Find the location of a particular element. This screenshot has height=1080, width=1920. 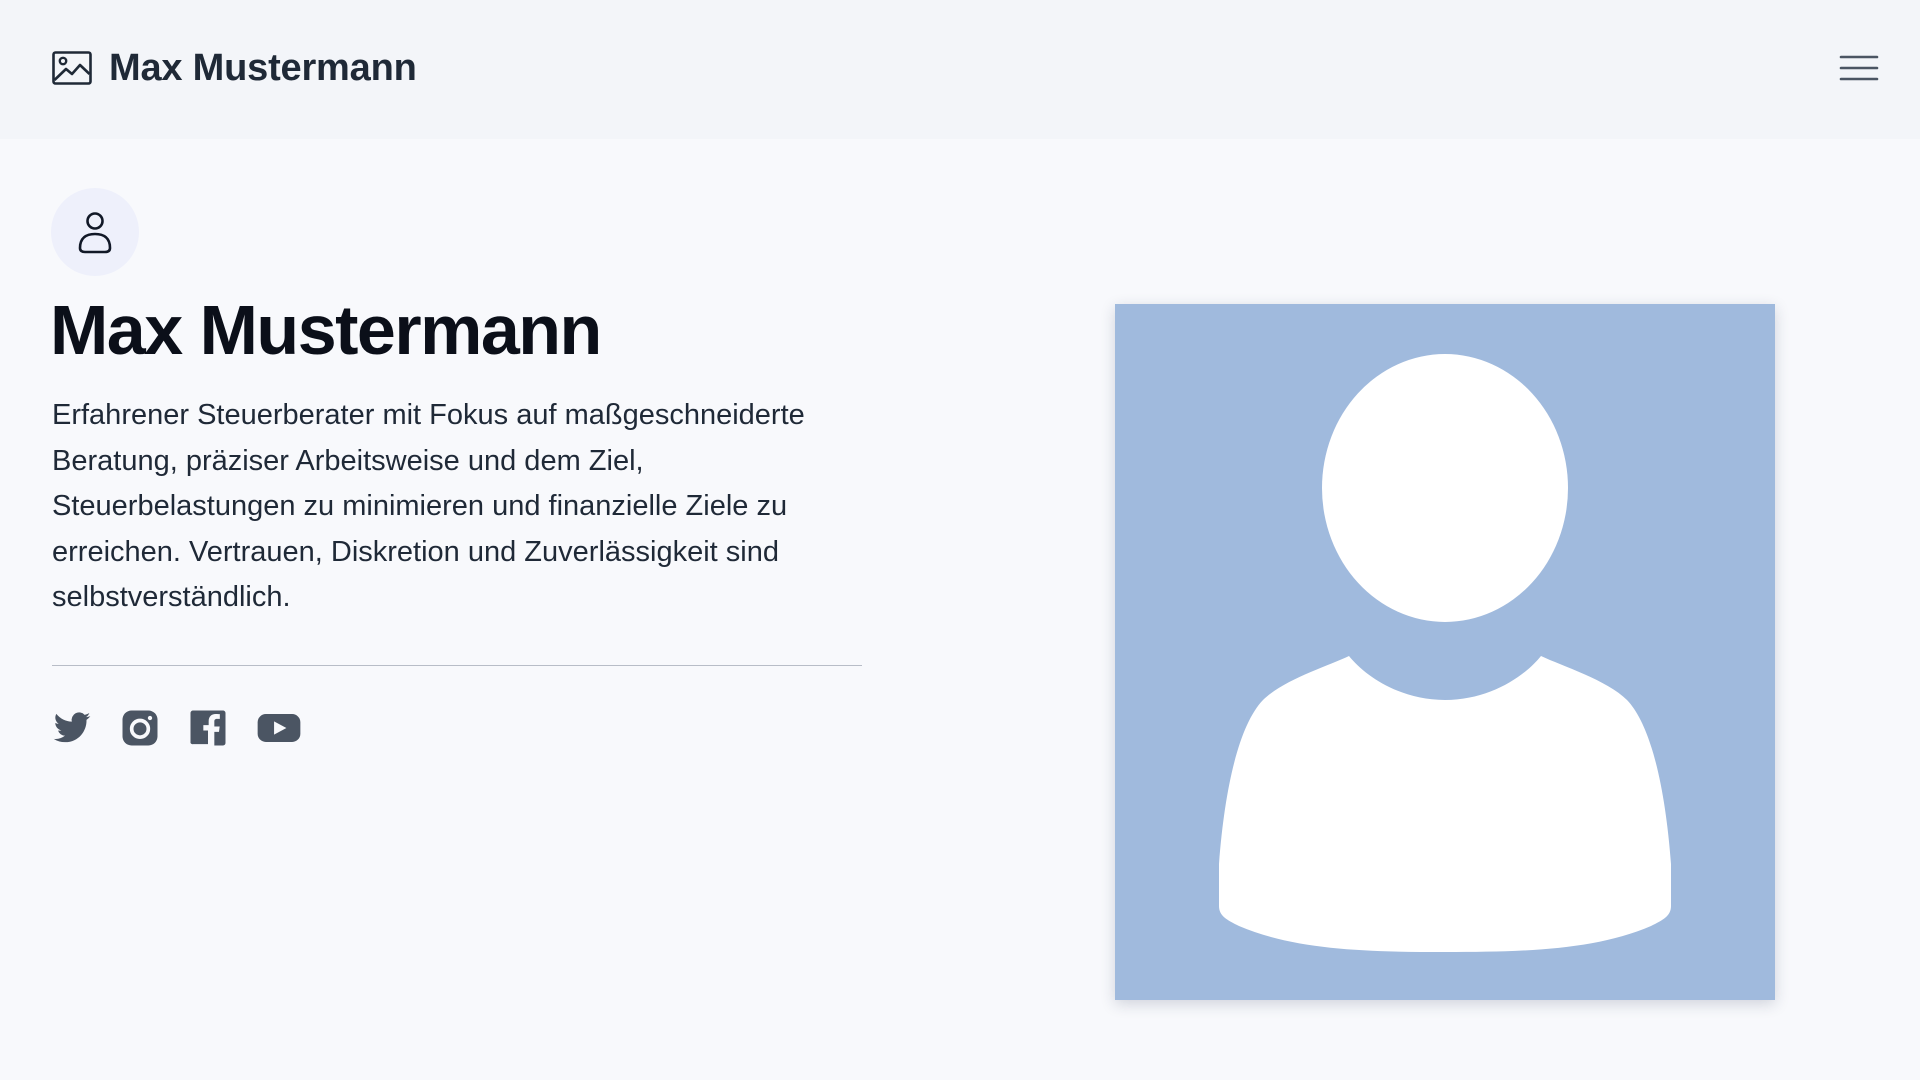

twitter-icon is located at coordinates (72, 727).